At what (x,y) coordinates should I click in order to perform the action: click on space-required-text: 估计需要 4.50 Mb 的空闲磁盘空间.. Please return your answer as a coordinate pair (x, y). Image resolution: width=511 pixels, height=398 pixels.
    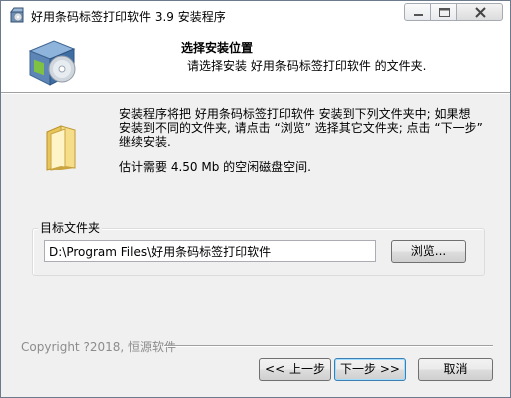
    Looking at the image, I should click on (215, 167).